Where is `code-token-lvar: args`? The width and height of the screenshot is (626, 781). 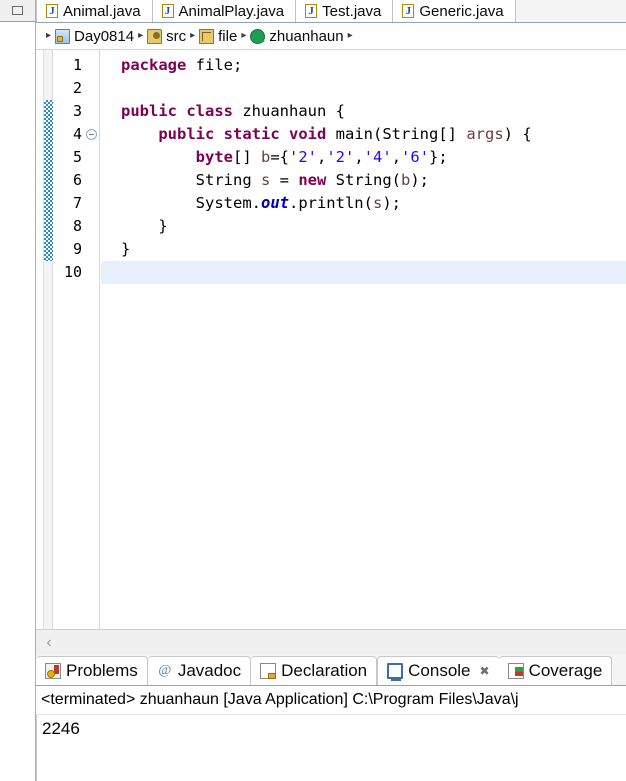
code-token-lvar: args is located at coordinates (485, 134).